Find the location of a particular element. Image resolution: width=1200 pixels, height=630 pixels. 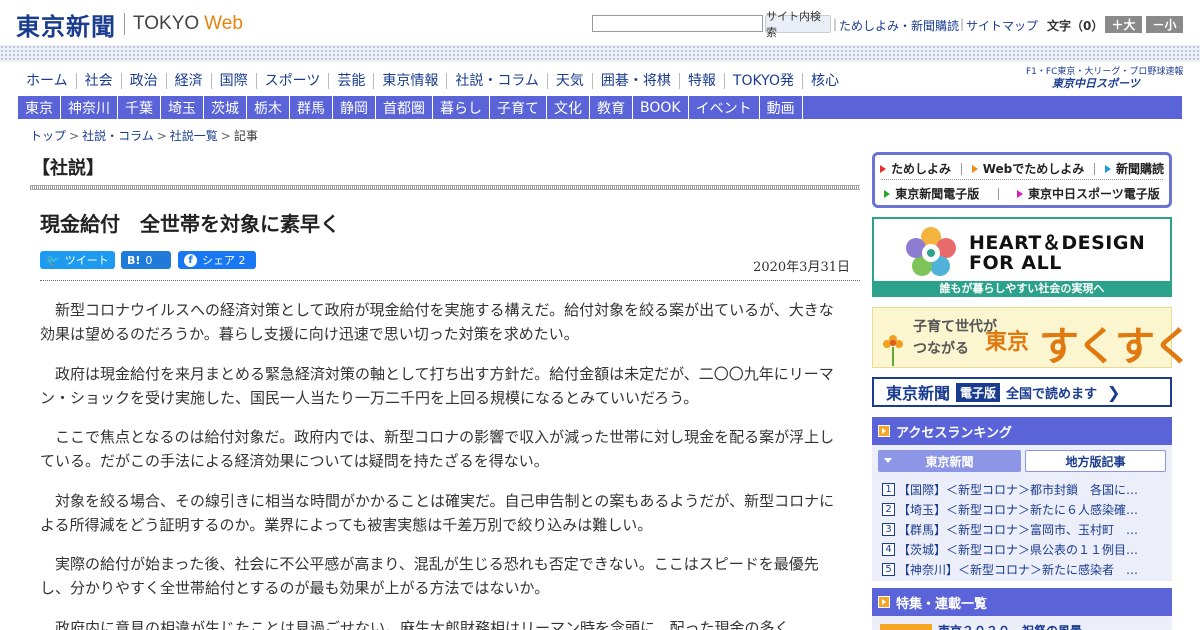

breadcrumb-column: 社説・コラム is located at coordinates (118, 136).